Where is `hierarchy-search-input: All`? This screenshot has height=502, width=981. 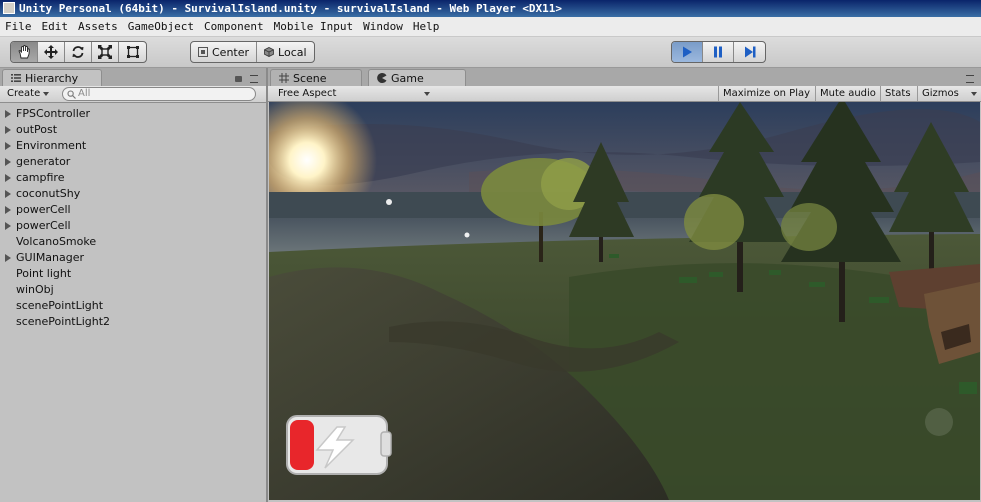 hierarchy-search-input: All is located at coordinates (159, 94).